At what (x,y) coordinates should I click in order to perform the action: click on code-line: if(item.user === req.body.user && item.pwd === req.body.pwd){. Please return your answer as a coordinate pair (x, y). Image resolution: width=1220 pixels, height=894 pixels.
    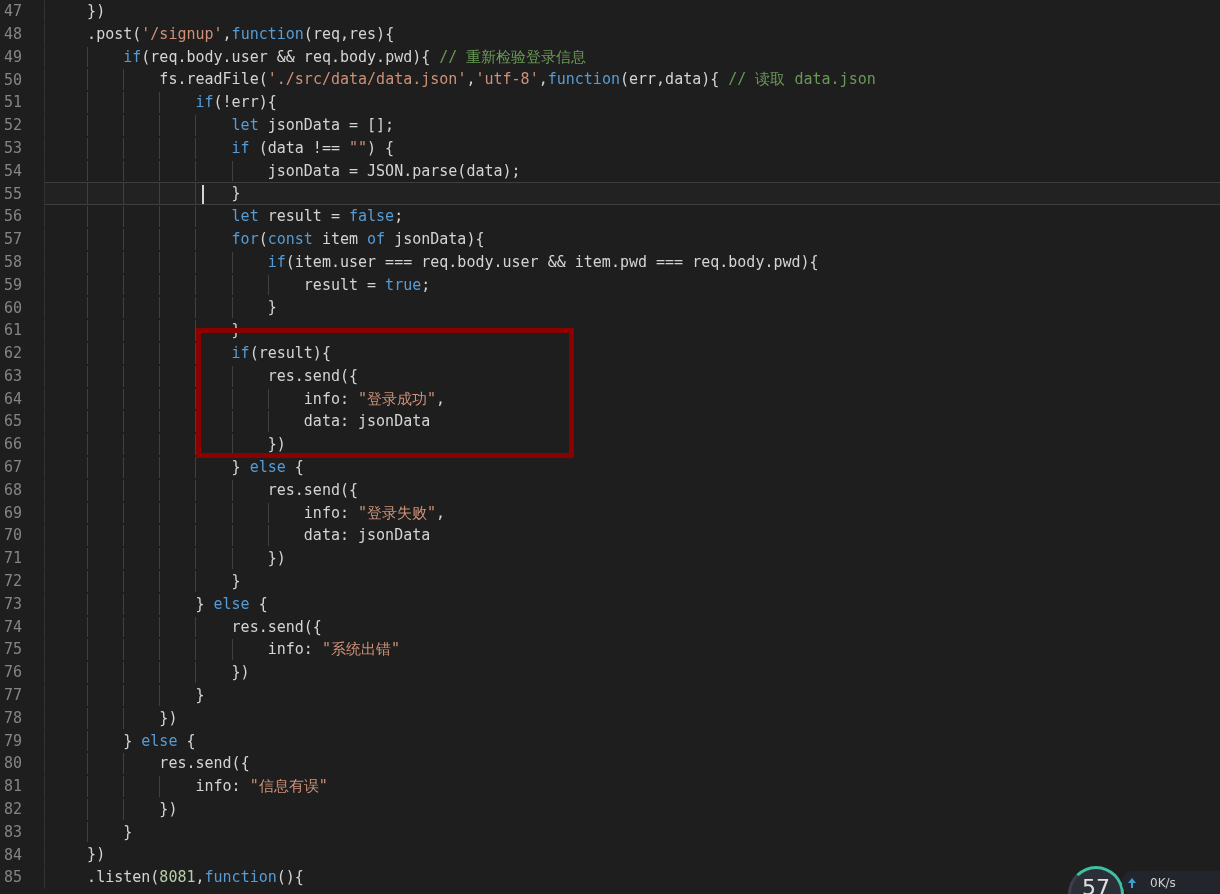
    Looking at the image, I should click on (543, 262).